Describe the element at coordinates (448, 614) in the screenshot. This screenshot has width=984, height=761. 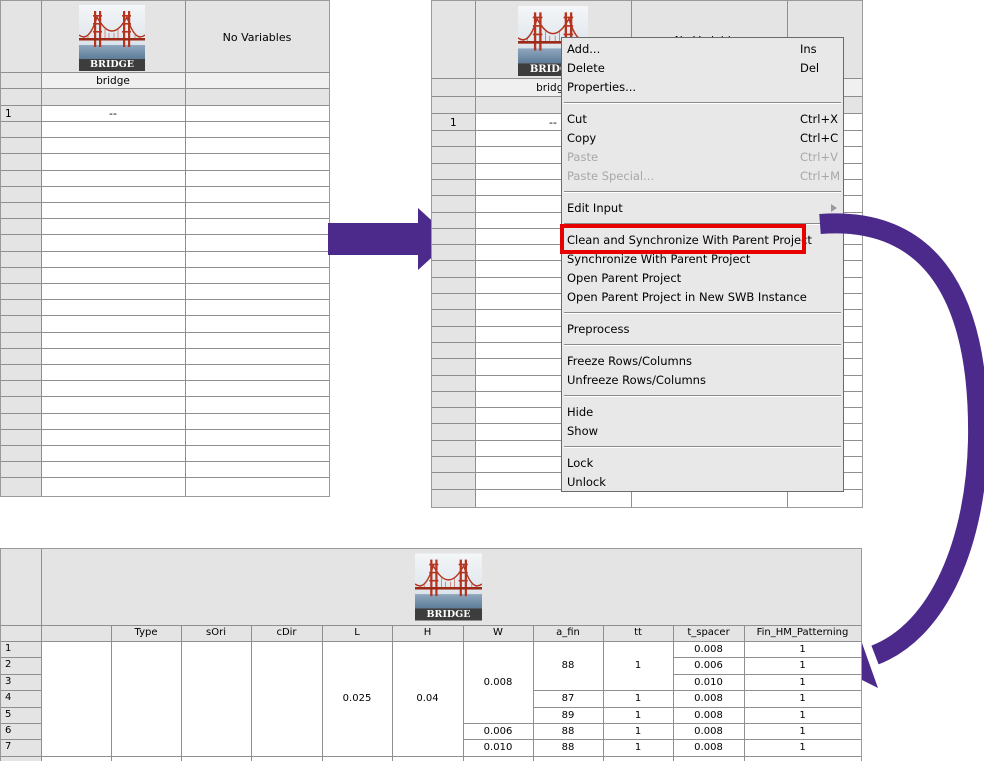
I see `bridge-icon-label: BRIDGE` at that location.